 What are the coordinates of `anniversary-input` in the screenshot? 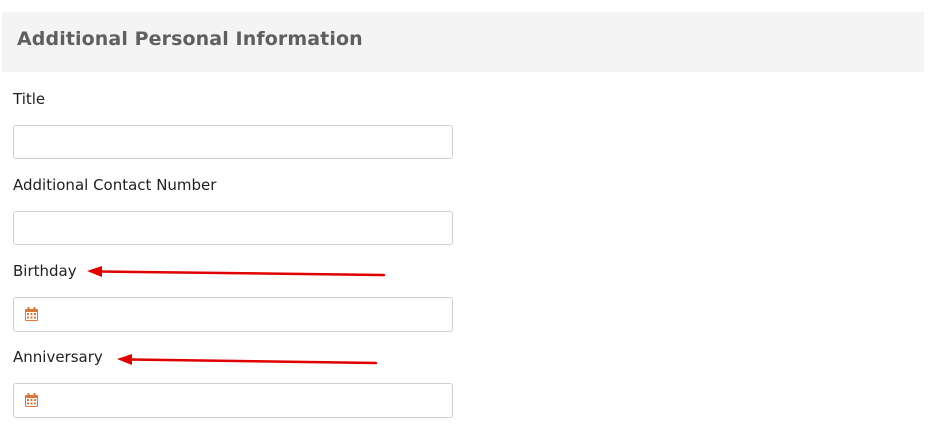 It's located at (246, 400).